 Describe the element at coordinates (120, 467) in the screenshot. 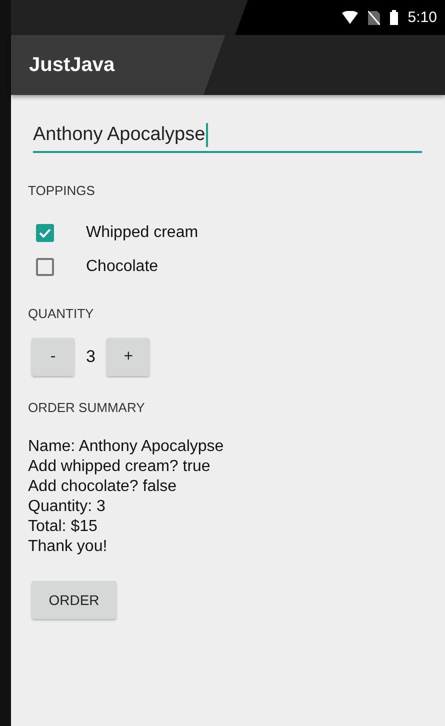

I see `summary-line: Add whipped cream? true` at that location.